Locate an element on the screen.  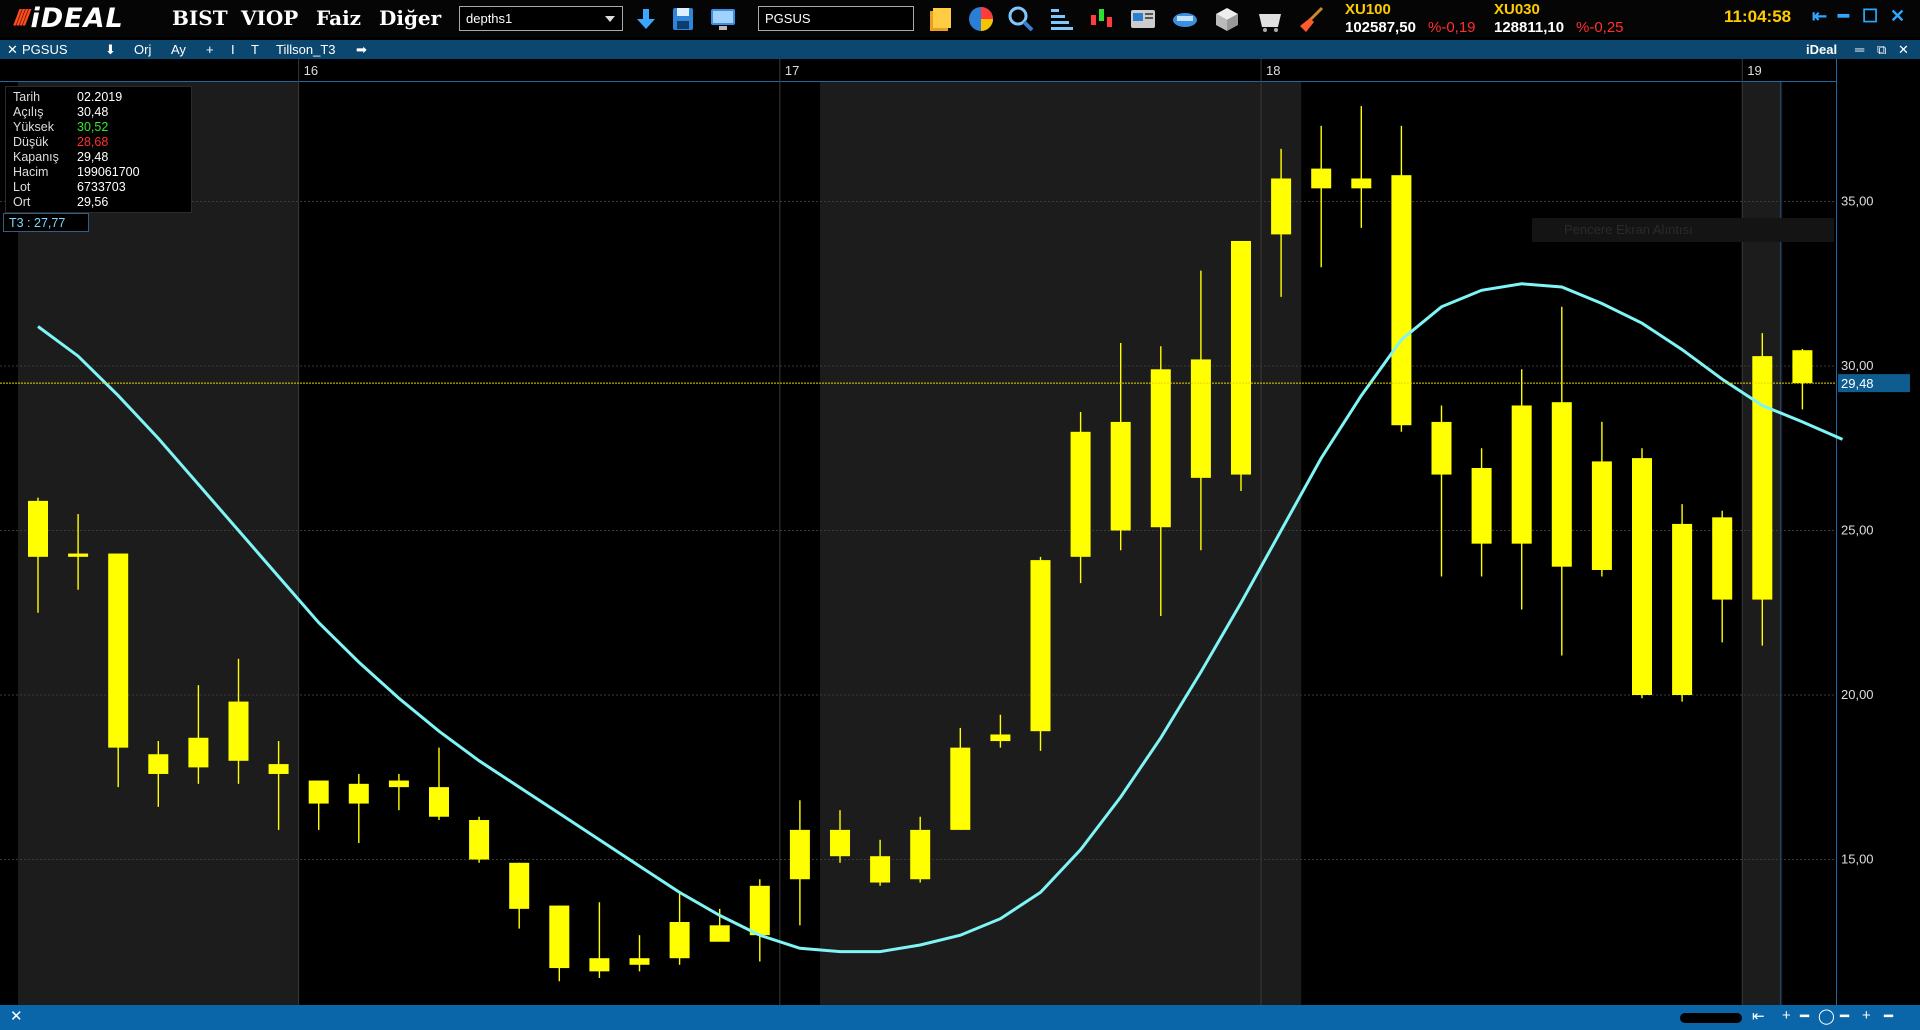
info-key: Düşük is located at coordinates (31, 142).